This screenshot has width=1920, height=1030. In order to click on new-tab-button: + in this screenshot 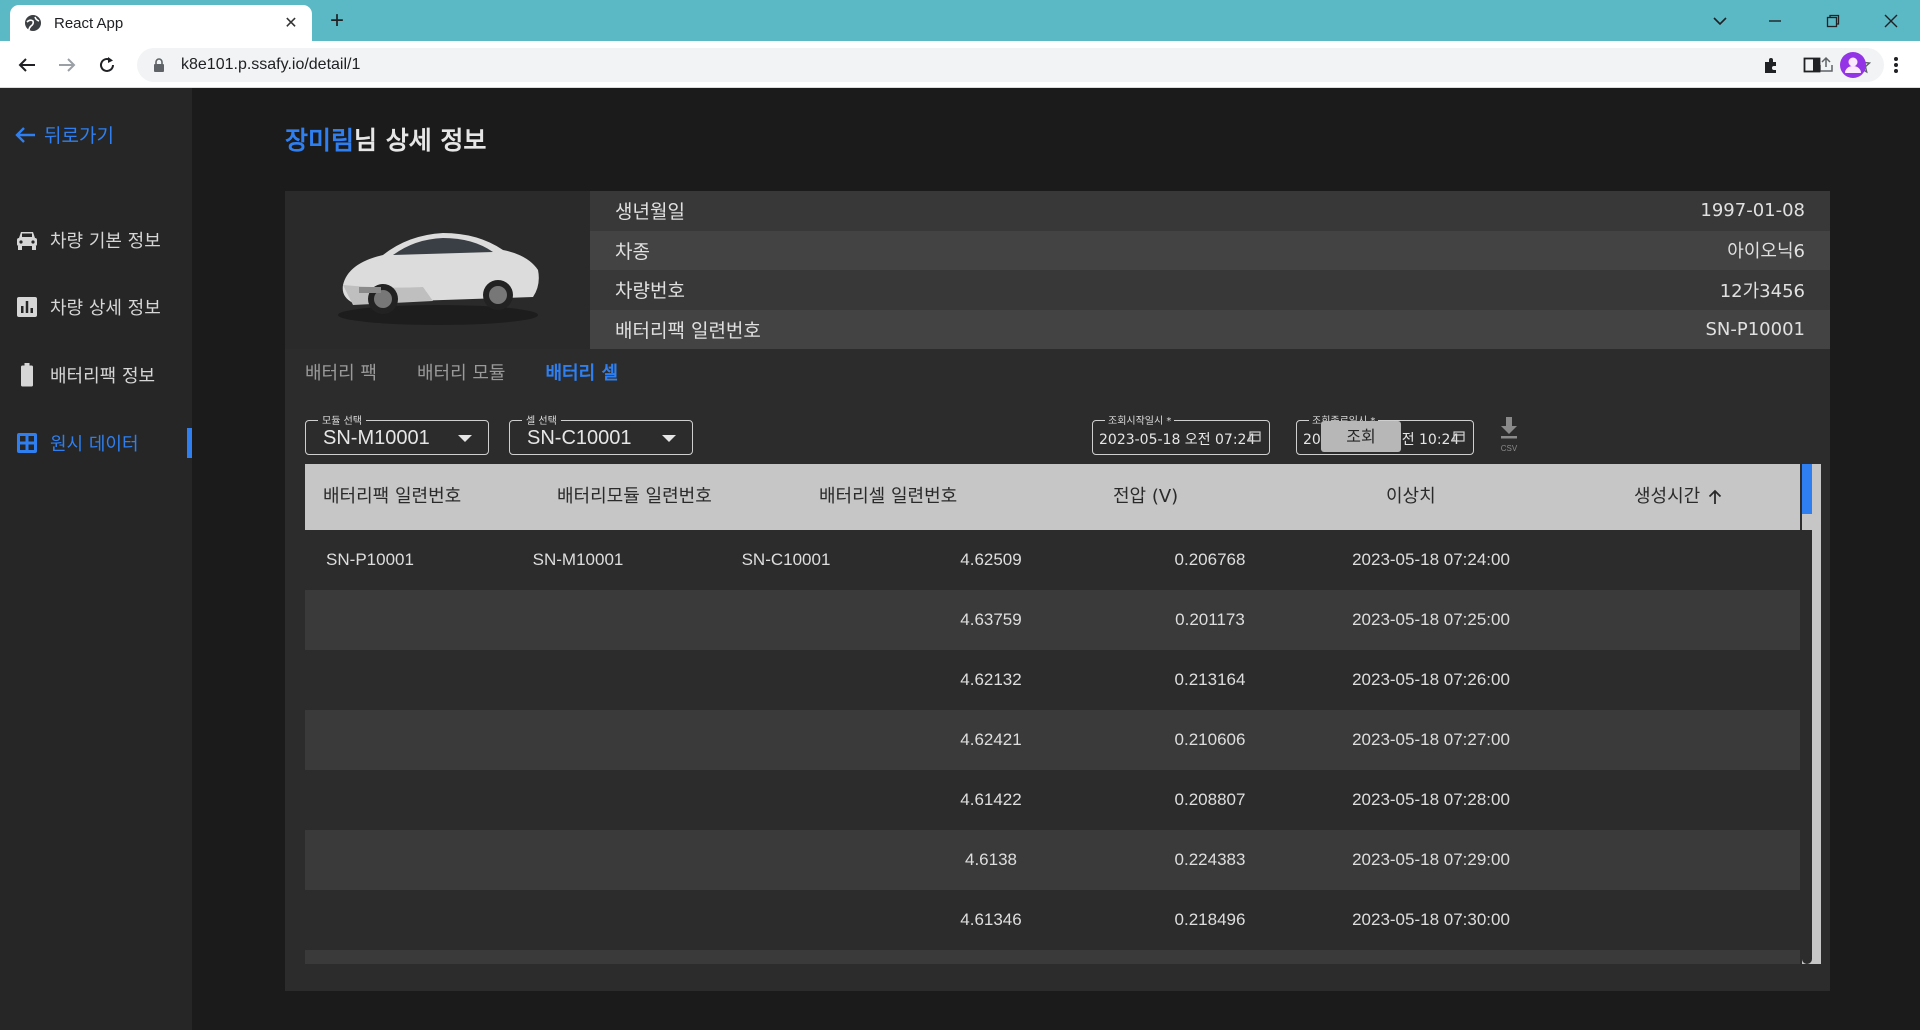, I will do `click(337, 21)`.